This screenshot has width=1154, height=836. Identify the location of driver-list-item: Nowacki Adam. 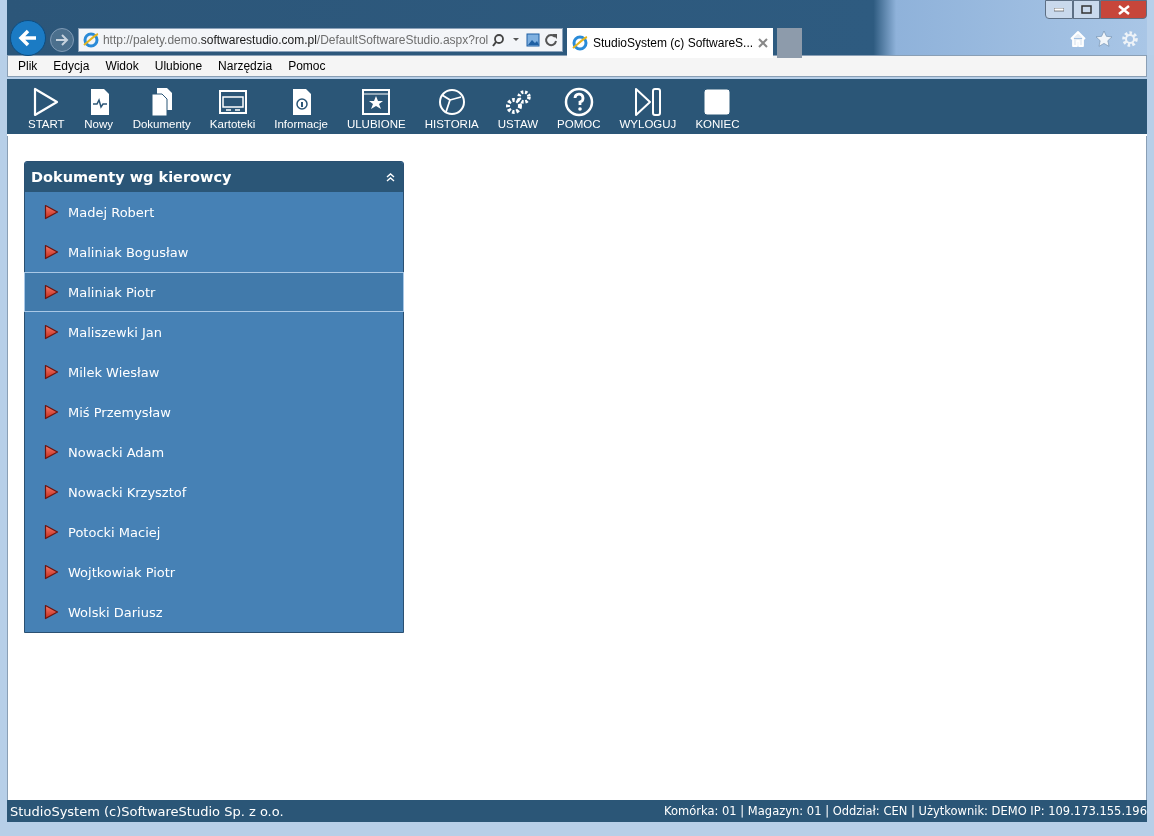
(214, 452).